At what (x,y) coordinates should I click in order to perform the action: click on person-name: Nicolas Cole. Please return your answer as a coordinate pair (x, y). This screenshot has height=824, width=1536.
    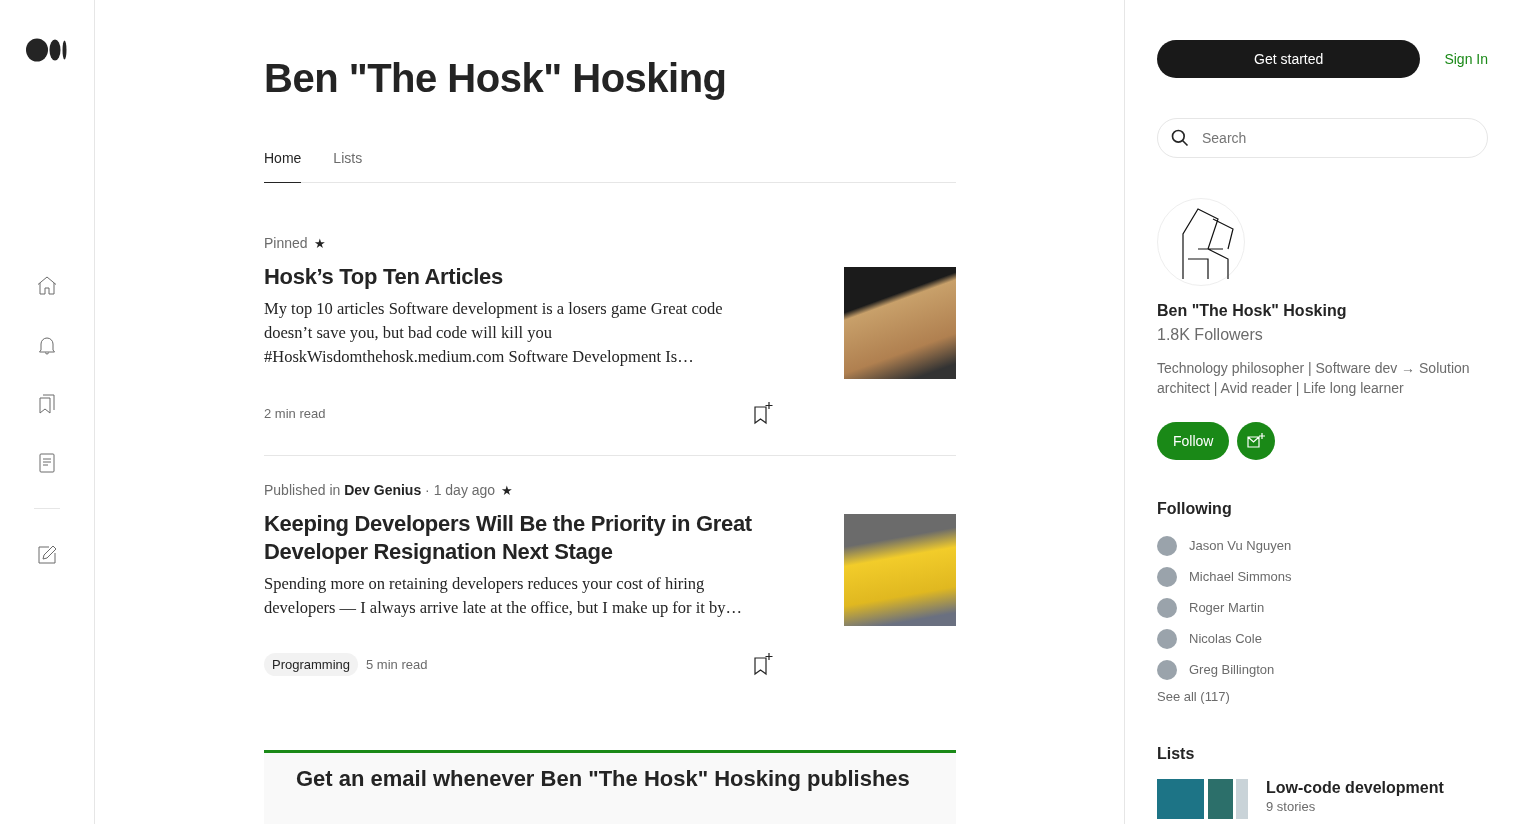
    Looking at the image, I should click on (1225, 638).